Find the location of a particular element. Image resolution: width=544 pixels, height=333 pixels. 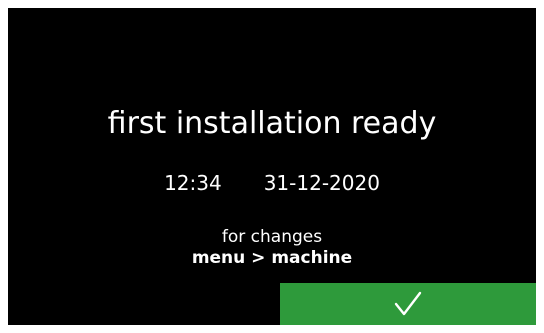

datetime-row: 12:34 31-12-2020 is located at coordinates (272, 183).